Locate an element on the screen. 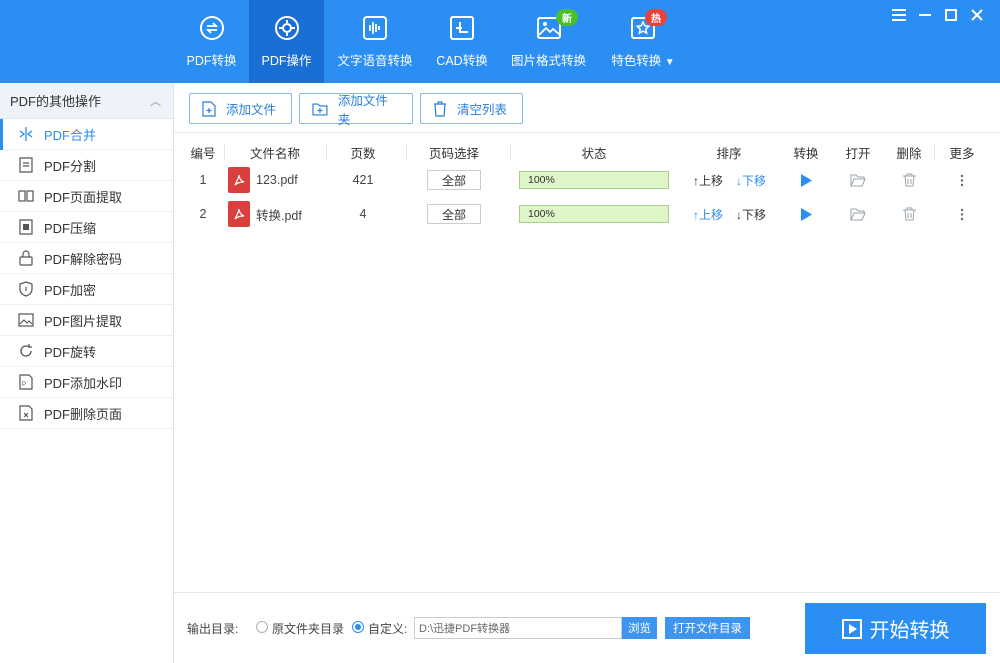 The width and height of the screenshot is (1000, 663). start-convert-button: 开始转换 is located at coordinates (895, 628).